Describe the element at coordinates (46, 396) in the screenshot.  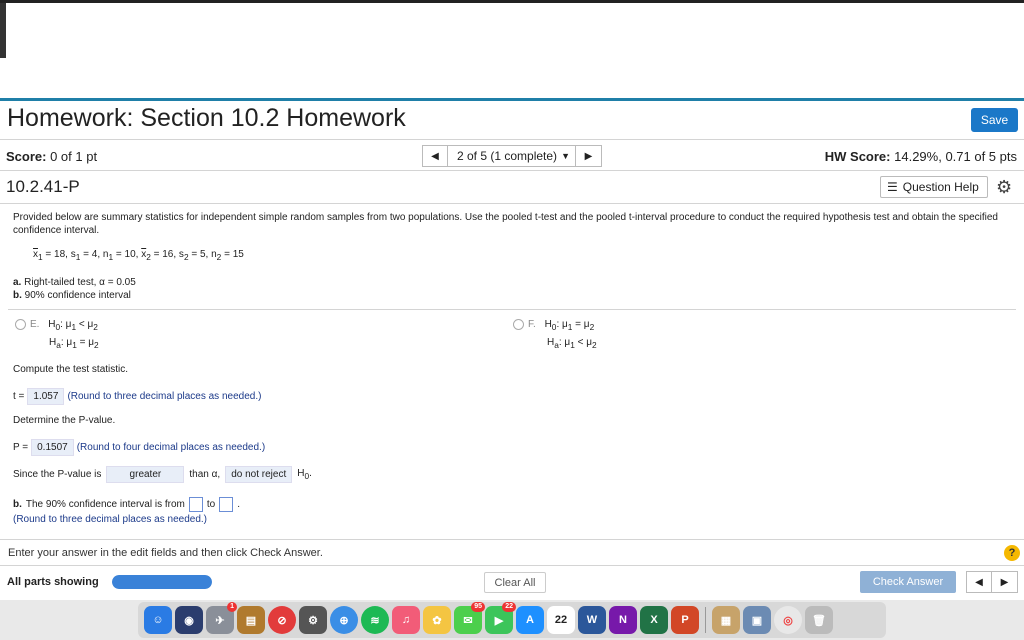
I see `t-answer-field: 1.057` at that location.